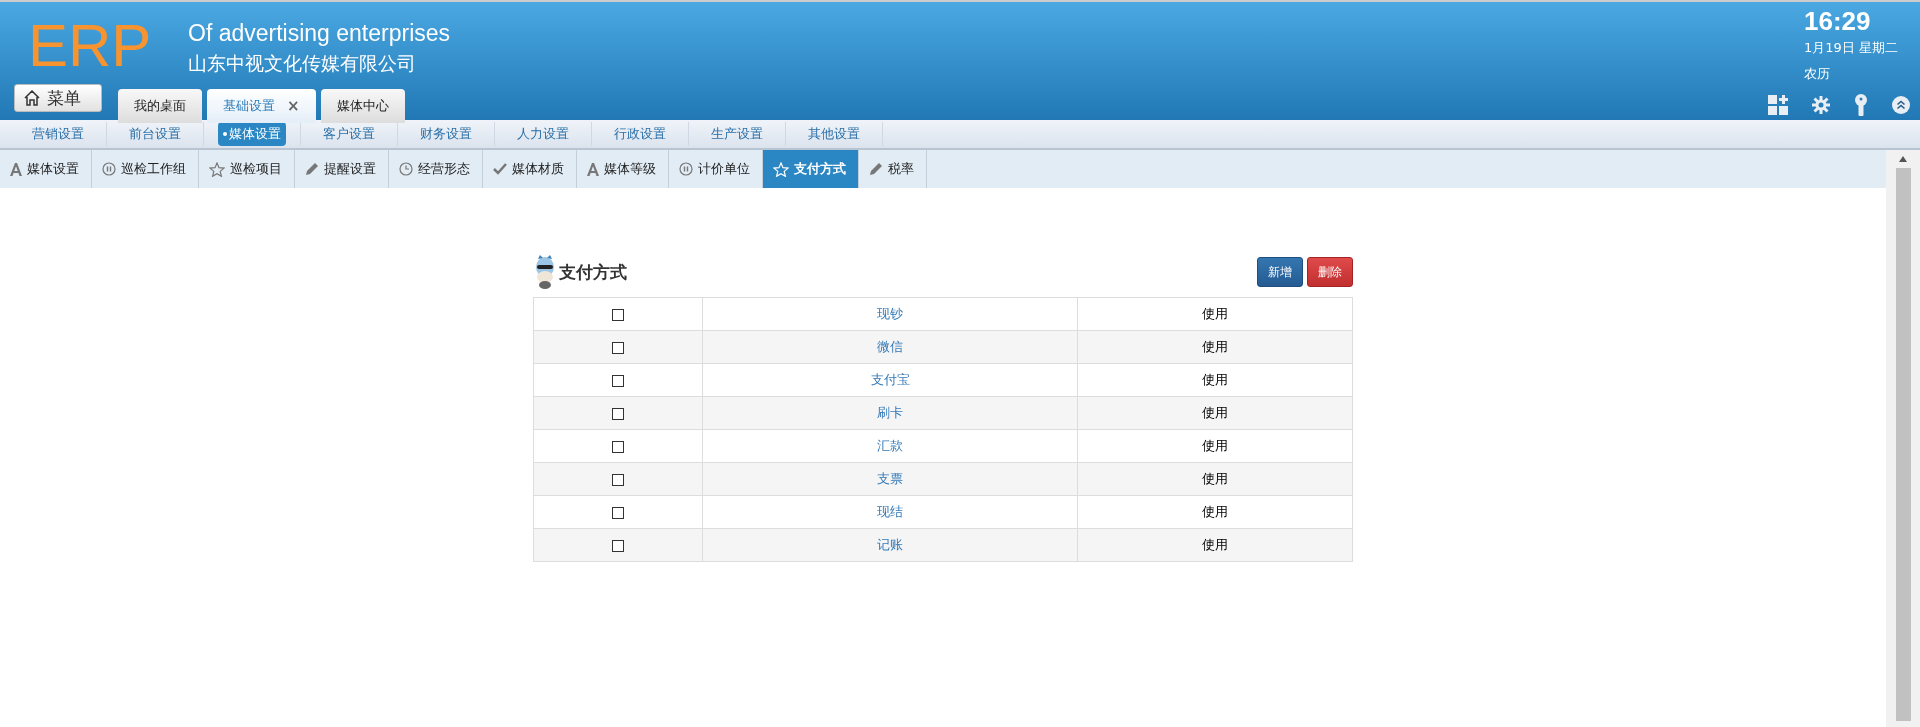 The width and height of the screenshot is (1920, 727). Describe the element at coordinates (145, 169) in the screenshot. I see `sub-tab: 巡检工作组` at that location.